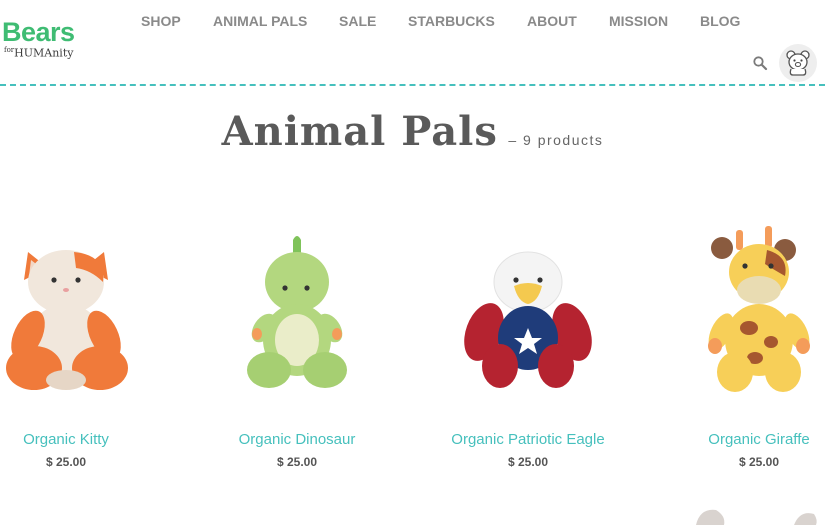 Image resolution: width=825 pixels, height=525 pixels. Describe the element at coordinates (161, 21) in the screenshot. I see `nav-item-shop: SHOP` at that location.